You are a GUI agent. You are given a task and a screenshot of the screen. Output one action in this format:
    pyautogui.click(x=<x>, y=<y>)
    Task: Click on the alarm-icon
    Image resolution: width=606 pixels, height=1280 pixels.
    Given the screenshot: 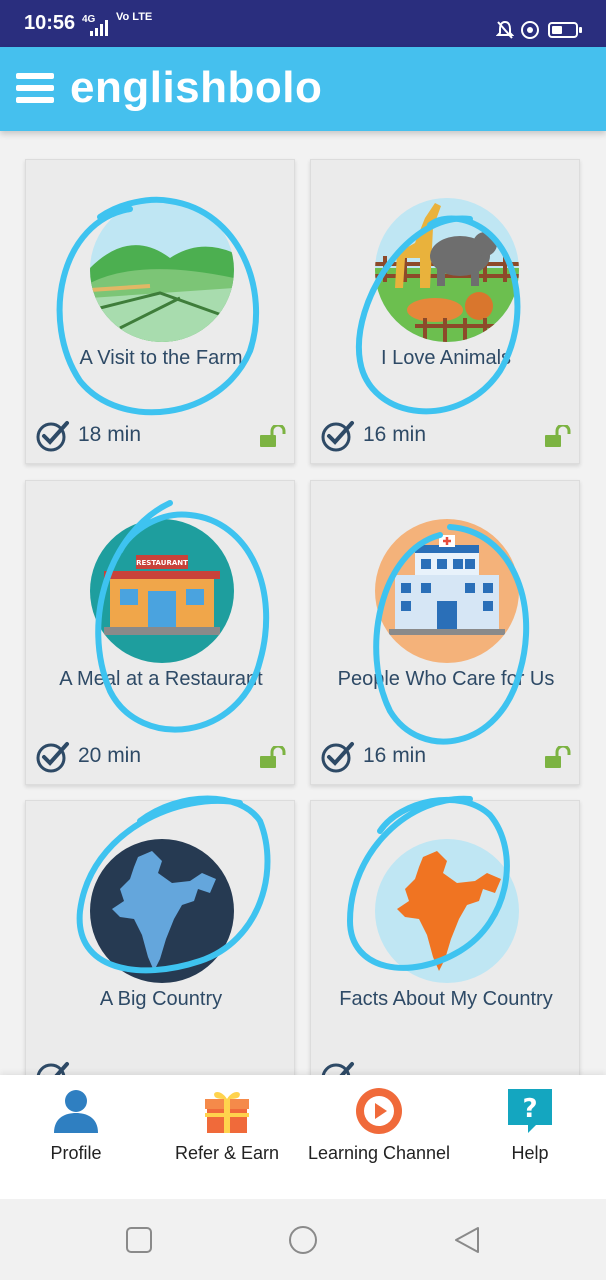 What is the action you would take?
    pyautogui.click(x=530, y=30)
    